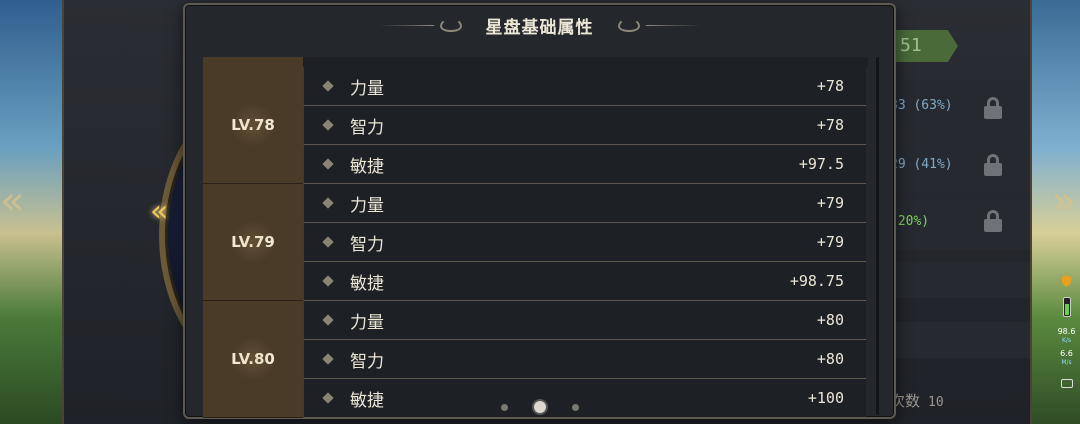  What do you see at coordinates (960, 212) in the screenshot?
I see `background-right-column: 51 33 (63%) 29 (41%) (20%) 次数 10` at bounding box center [960, 212].